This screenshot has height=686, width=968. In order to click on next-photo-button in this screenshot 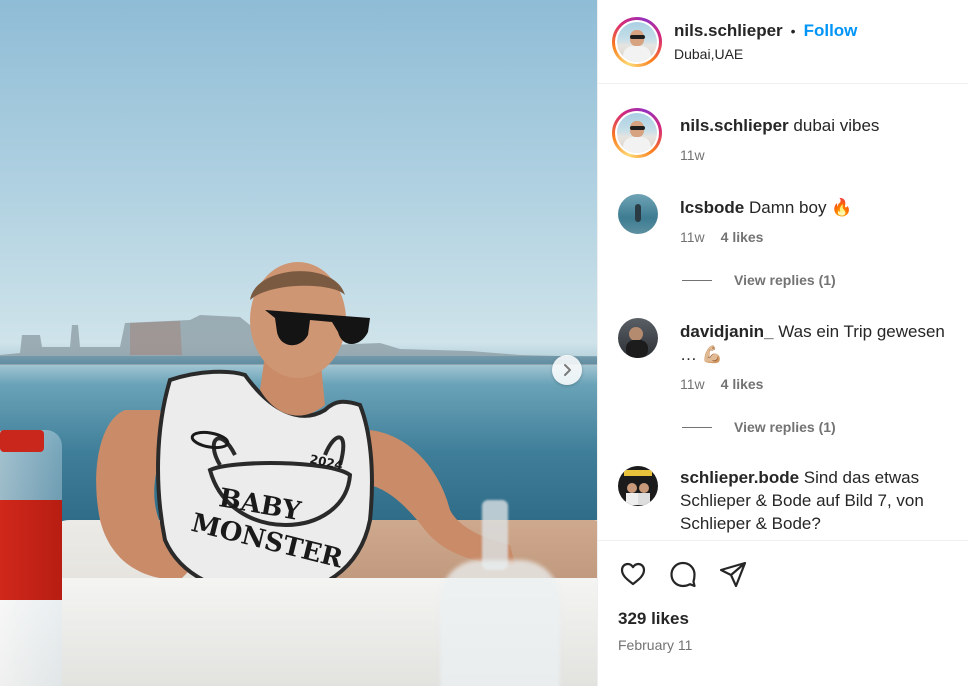, I will do `click(567, 370)`.